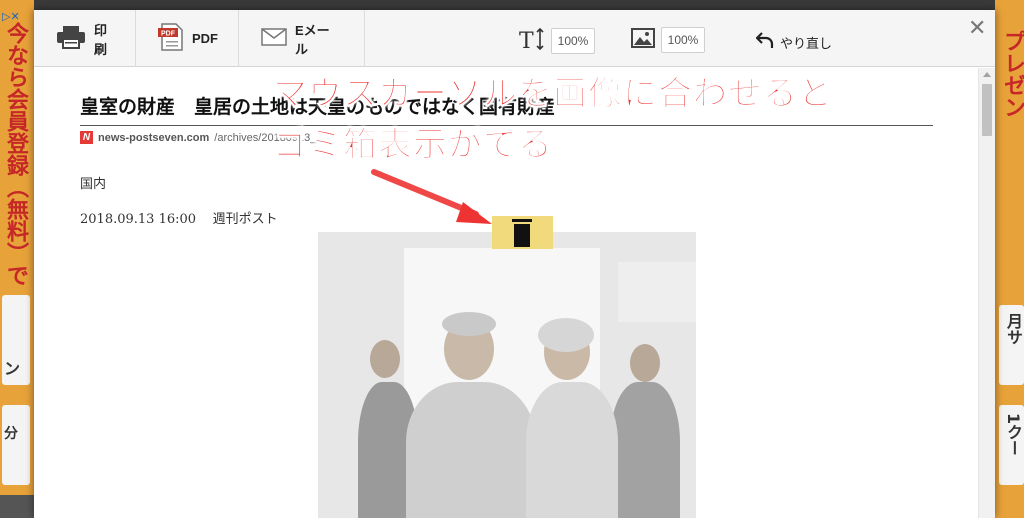 The width and height of the screenshot is (1024, 518). I want to click on article-category: 国内, so click(93, 182).